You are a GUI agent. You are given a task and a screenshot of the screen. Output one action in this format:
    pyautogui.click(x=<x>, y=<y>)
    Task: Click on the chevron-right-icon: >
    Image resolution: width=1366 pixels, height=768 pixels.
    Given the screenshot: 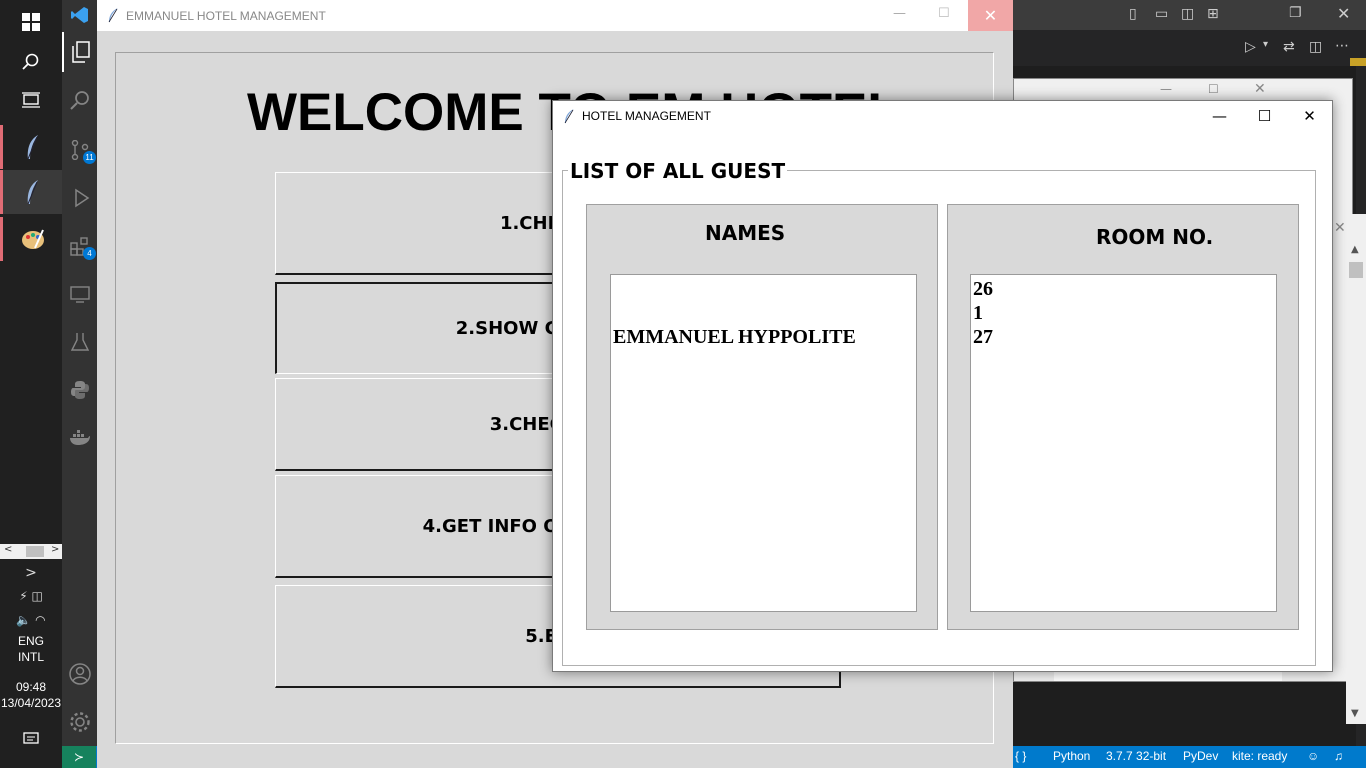 What is the action you would take?
    pyautogui.click(x=55, y=549)
    